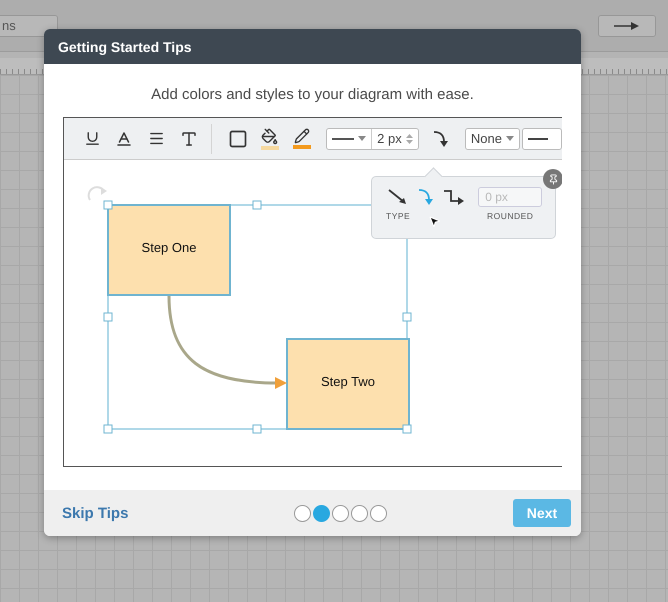 The height and width of the screenshot is (602, 668). I want to click on curved-connector-icon, so click(441, 138).